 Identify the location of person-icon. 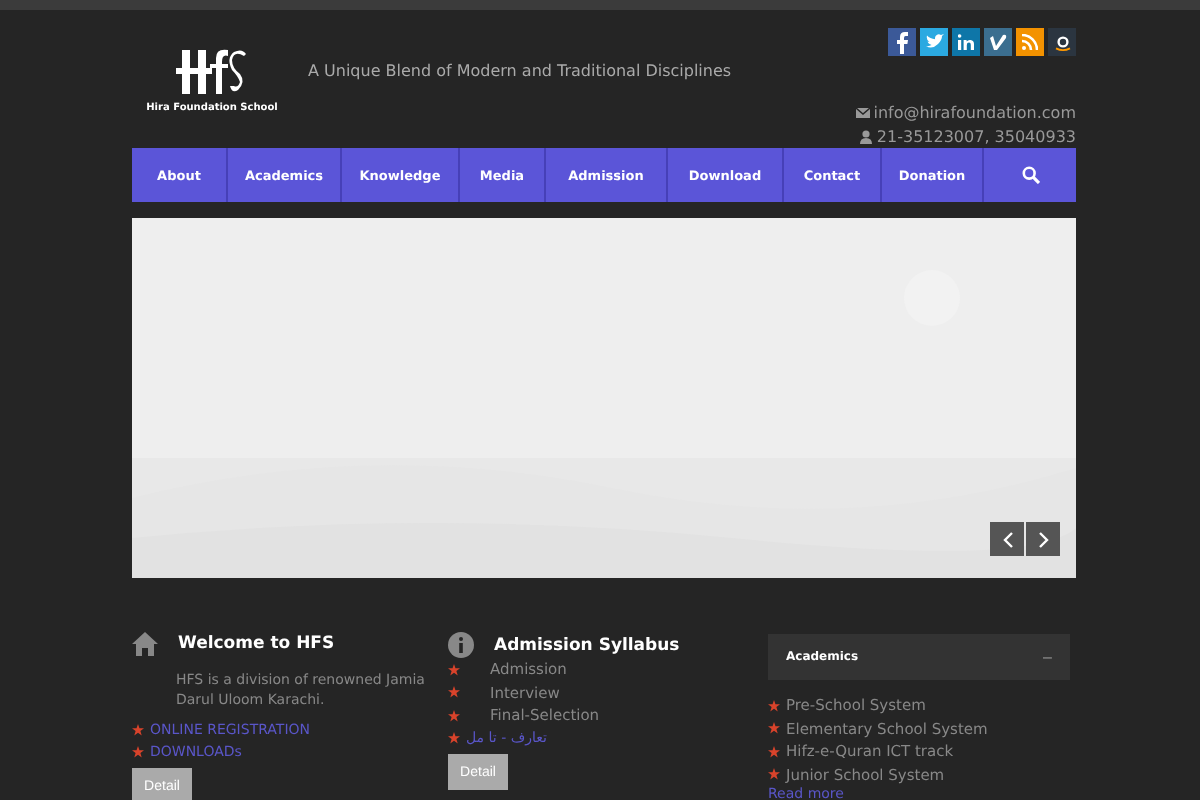
(866, 137).